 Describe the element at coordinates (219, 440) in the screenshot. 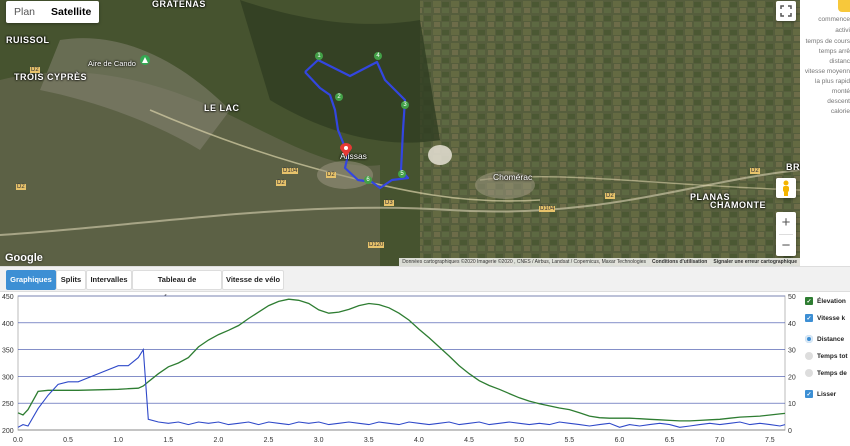

I see `x-tick-label: 2.0` at that location.